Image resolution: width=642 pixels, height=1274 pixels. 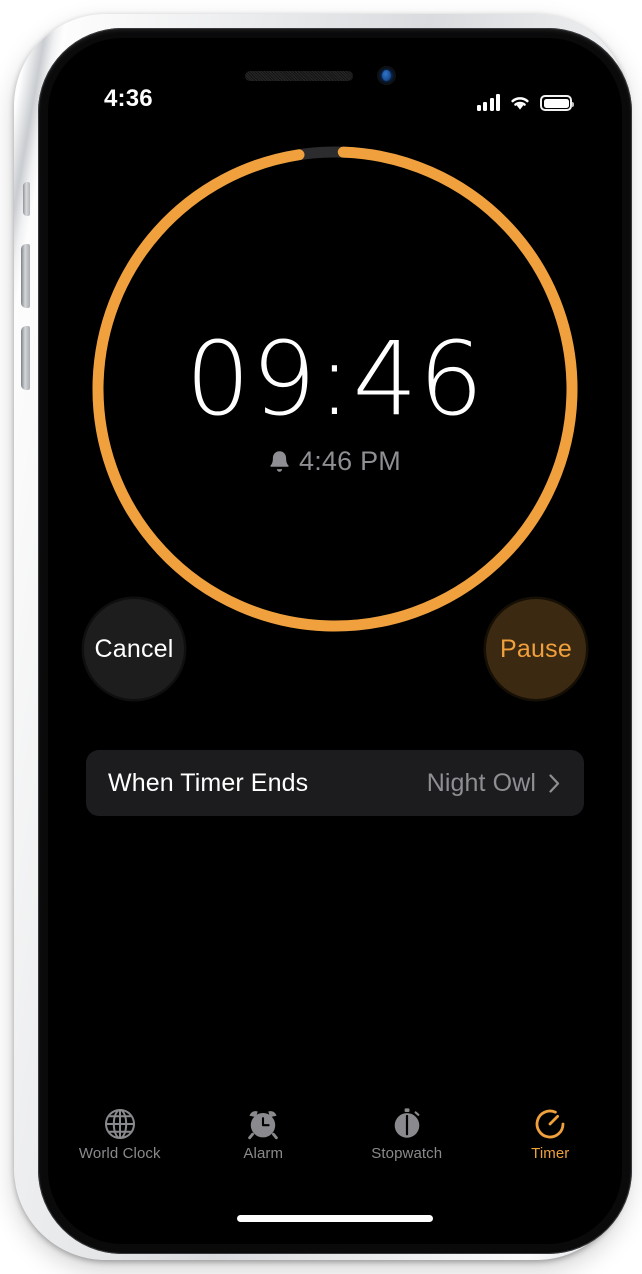 I want to click on timer-end-time: 4:46 PM, so click(x=350, y=461).